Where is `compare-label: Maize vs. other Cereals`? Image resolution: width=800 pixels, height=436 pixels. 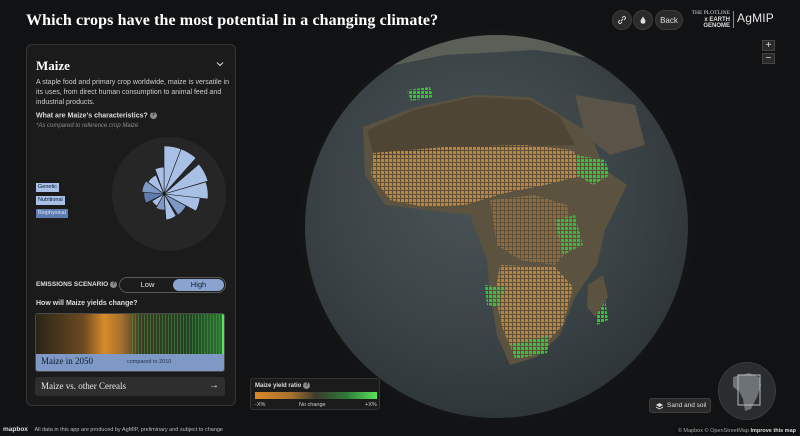 compare-label: Maize vs. other Cereals is located at coordinates (83, 386).